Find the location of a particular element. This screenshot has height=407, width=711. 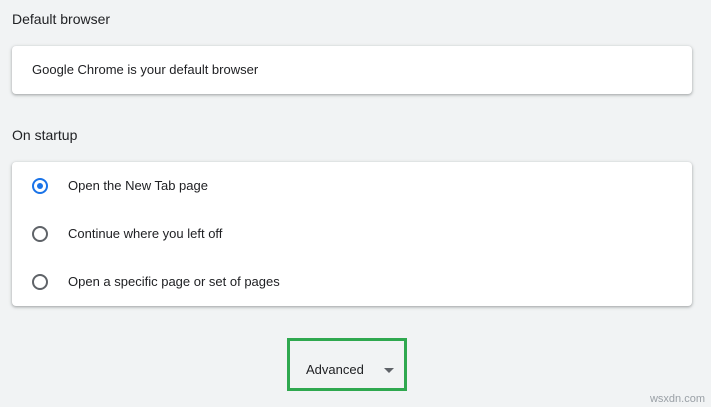

advanced-label: Advanced is located at coordinates (335, 369).